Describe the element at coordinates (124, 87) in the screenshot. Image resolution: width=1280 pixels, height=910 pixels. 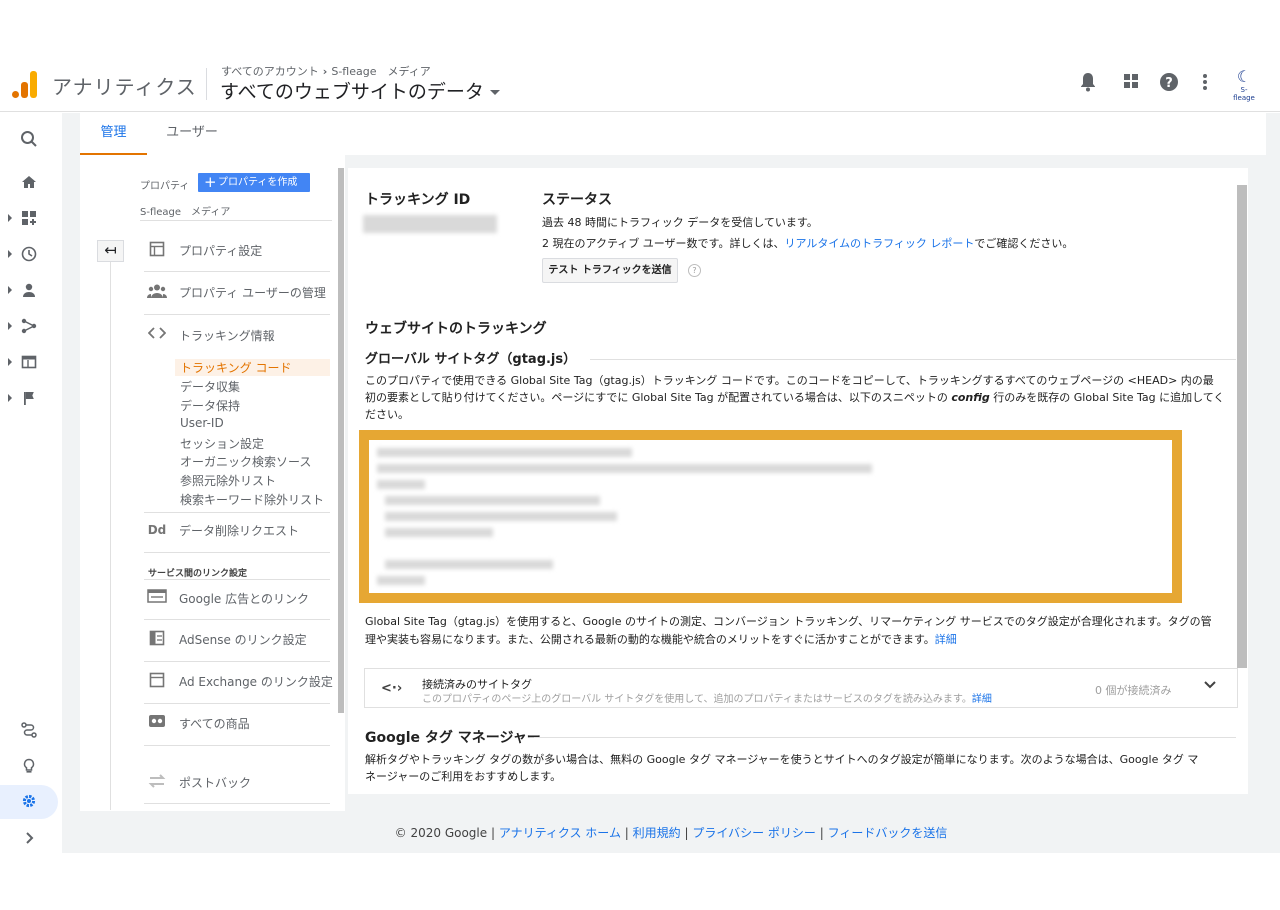
I see `app-title: アナリティクス` at that location.